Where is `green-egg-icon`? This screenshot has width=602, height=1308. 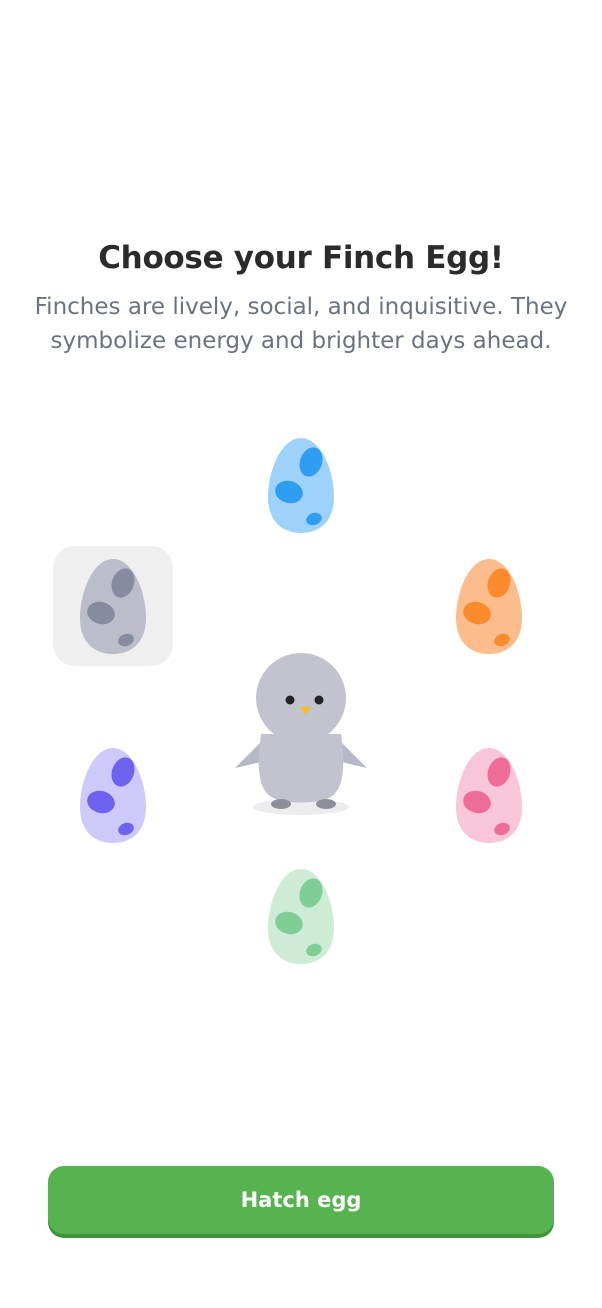 green-egg-icon is located at coordinates (301, 916).